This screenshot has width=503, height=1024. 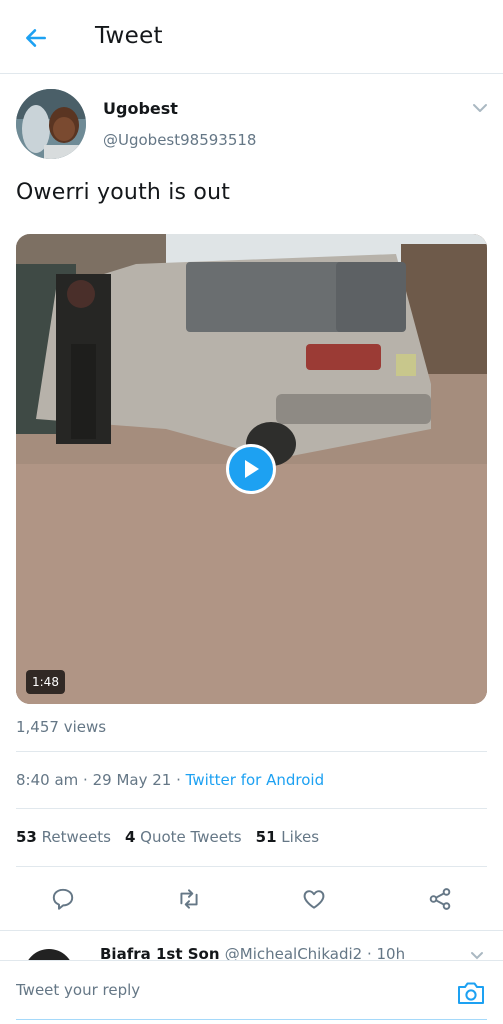 I want to click on top-bar: Tweet, so click(x=251, y=37).